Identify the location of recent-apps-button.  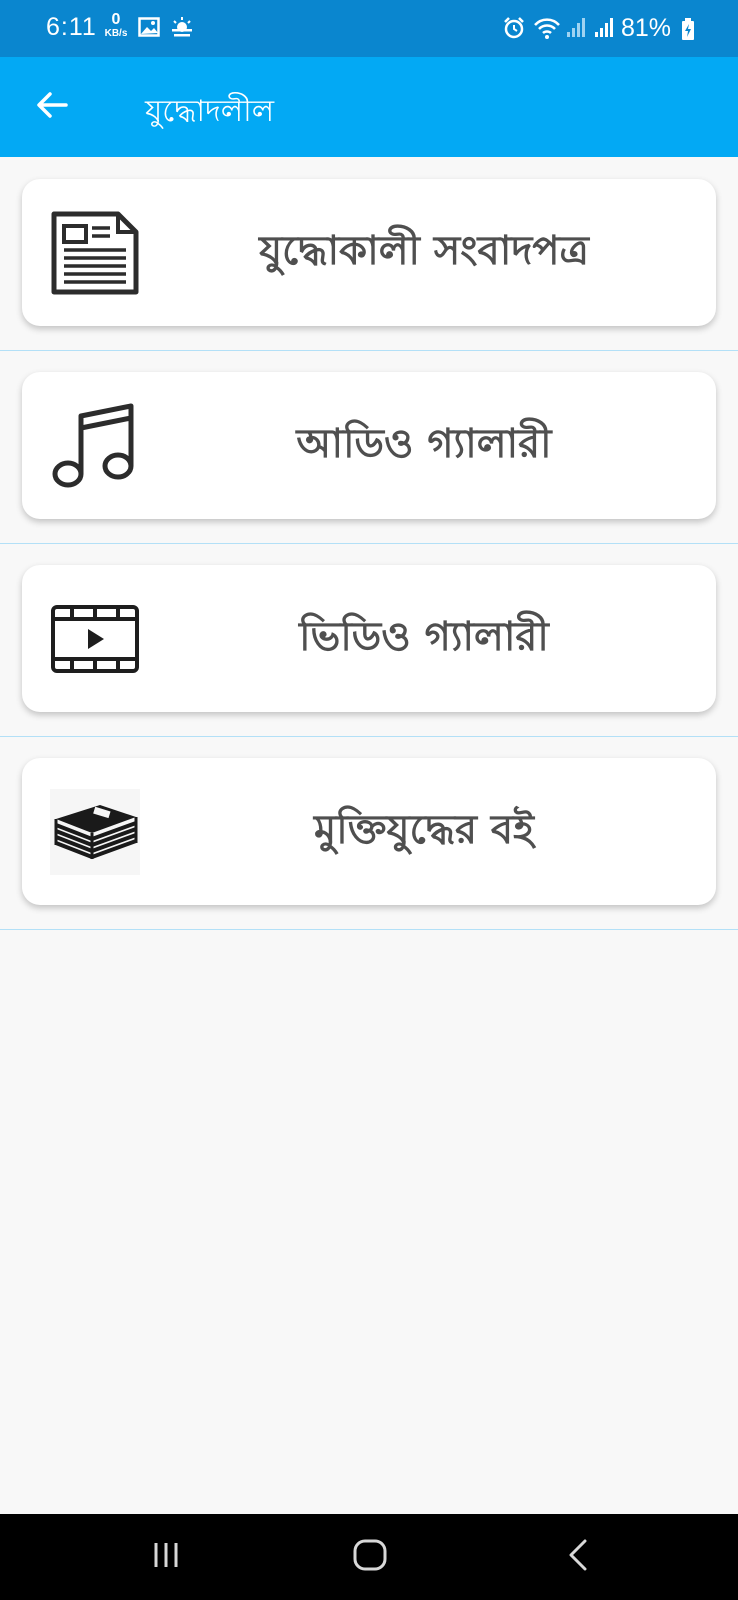
(166, 1557).